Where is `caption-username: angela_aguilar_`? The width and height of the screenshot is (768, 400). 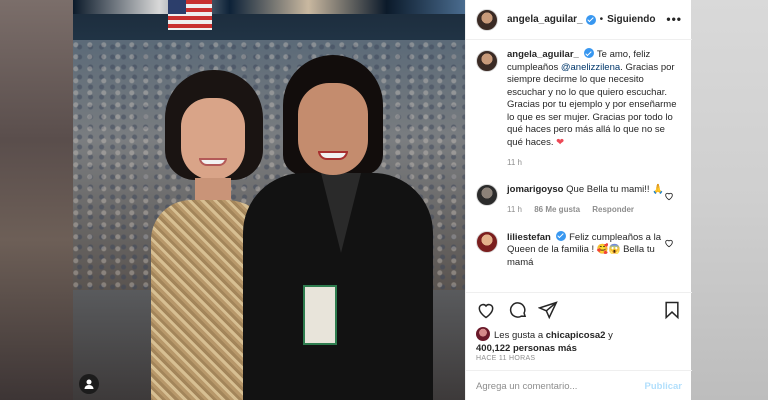
caption-username: angela_aguilar_ is located at coordinates (543, 54).